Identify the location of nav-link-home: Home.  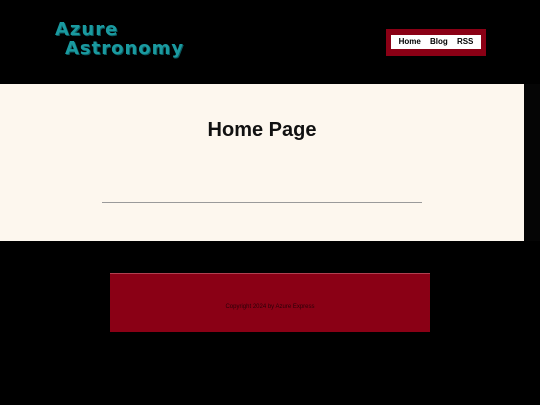
(410, 42).